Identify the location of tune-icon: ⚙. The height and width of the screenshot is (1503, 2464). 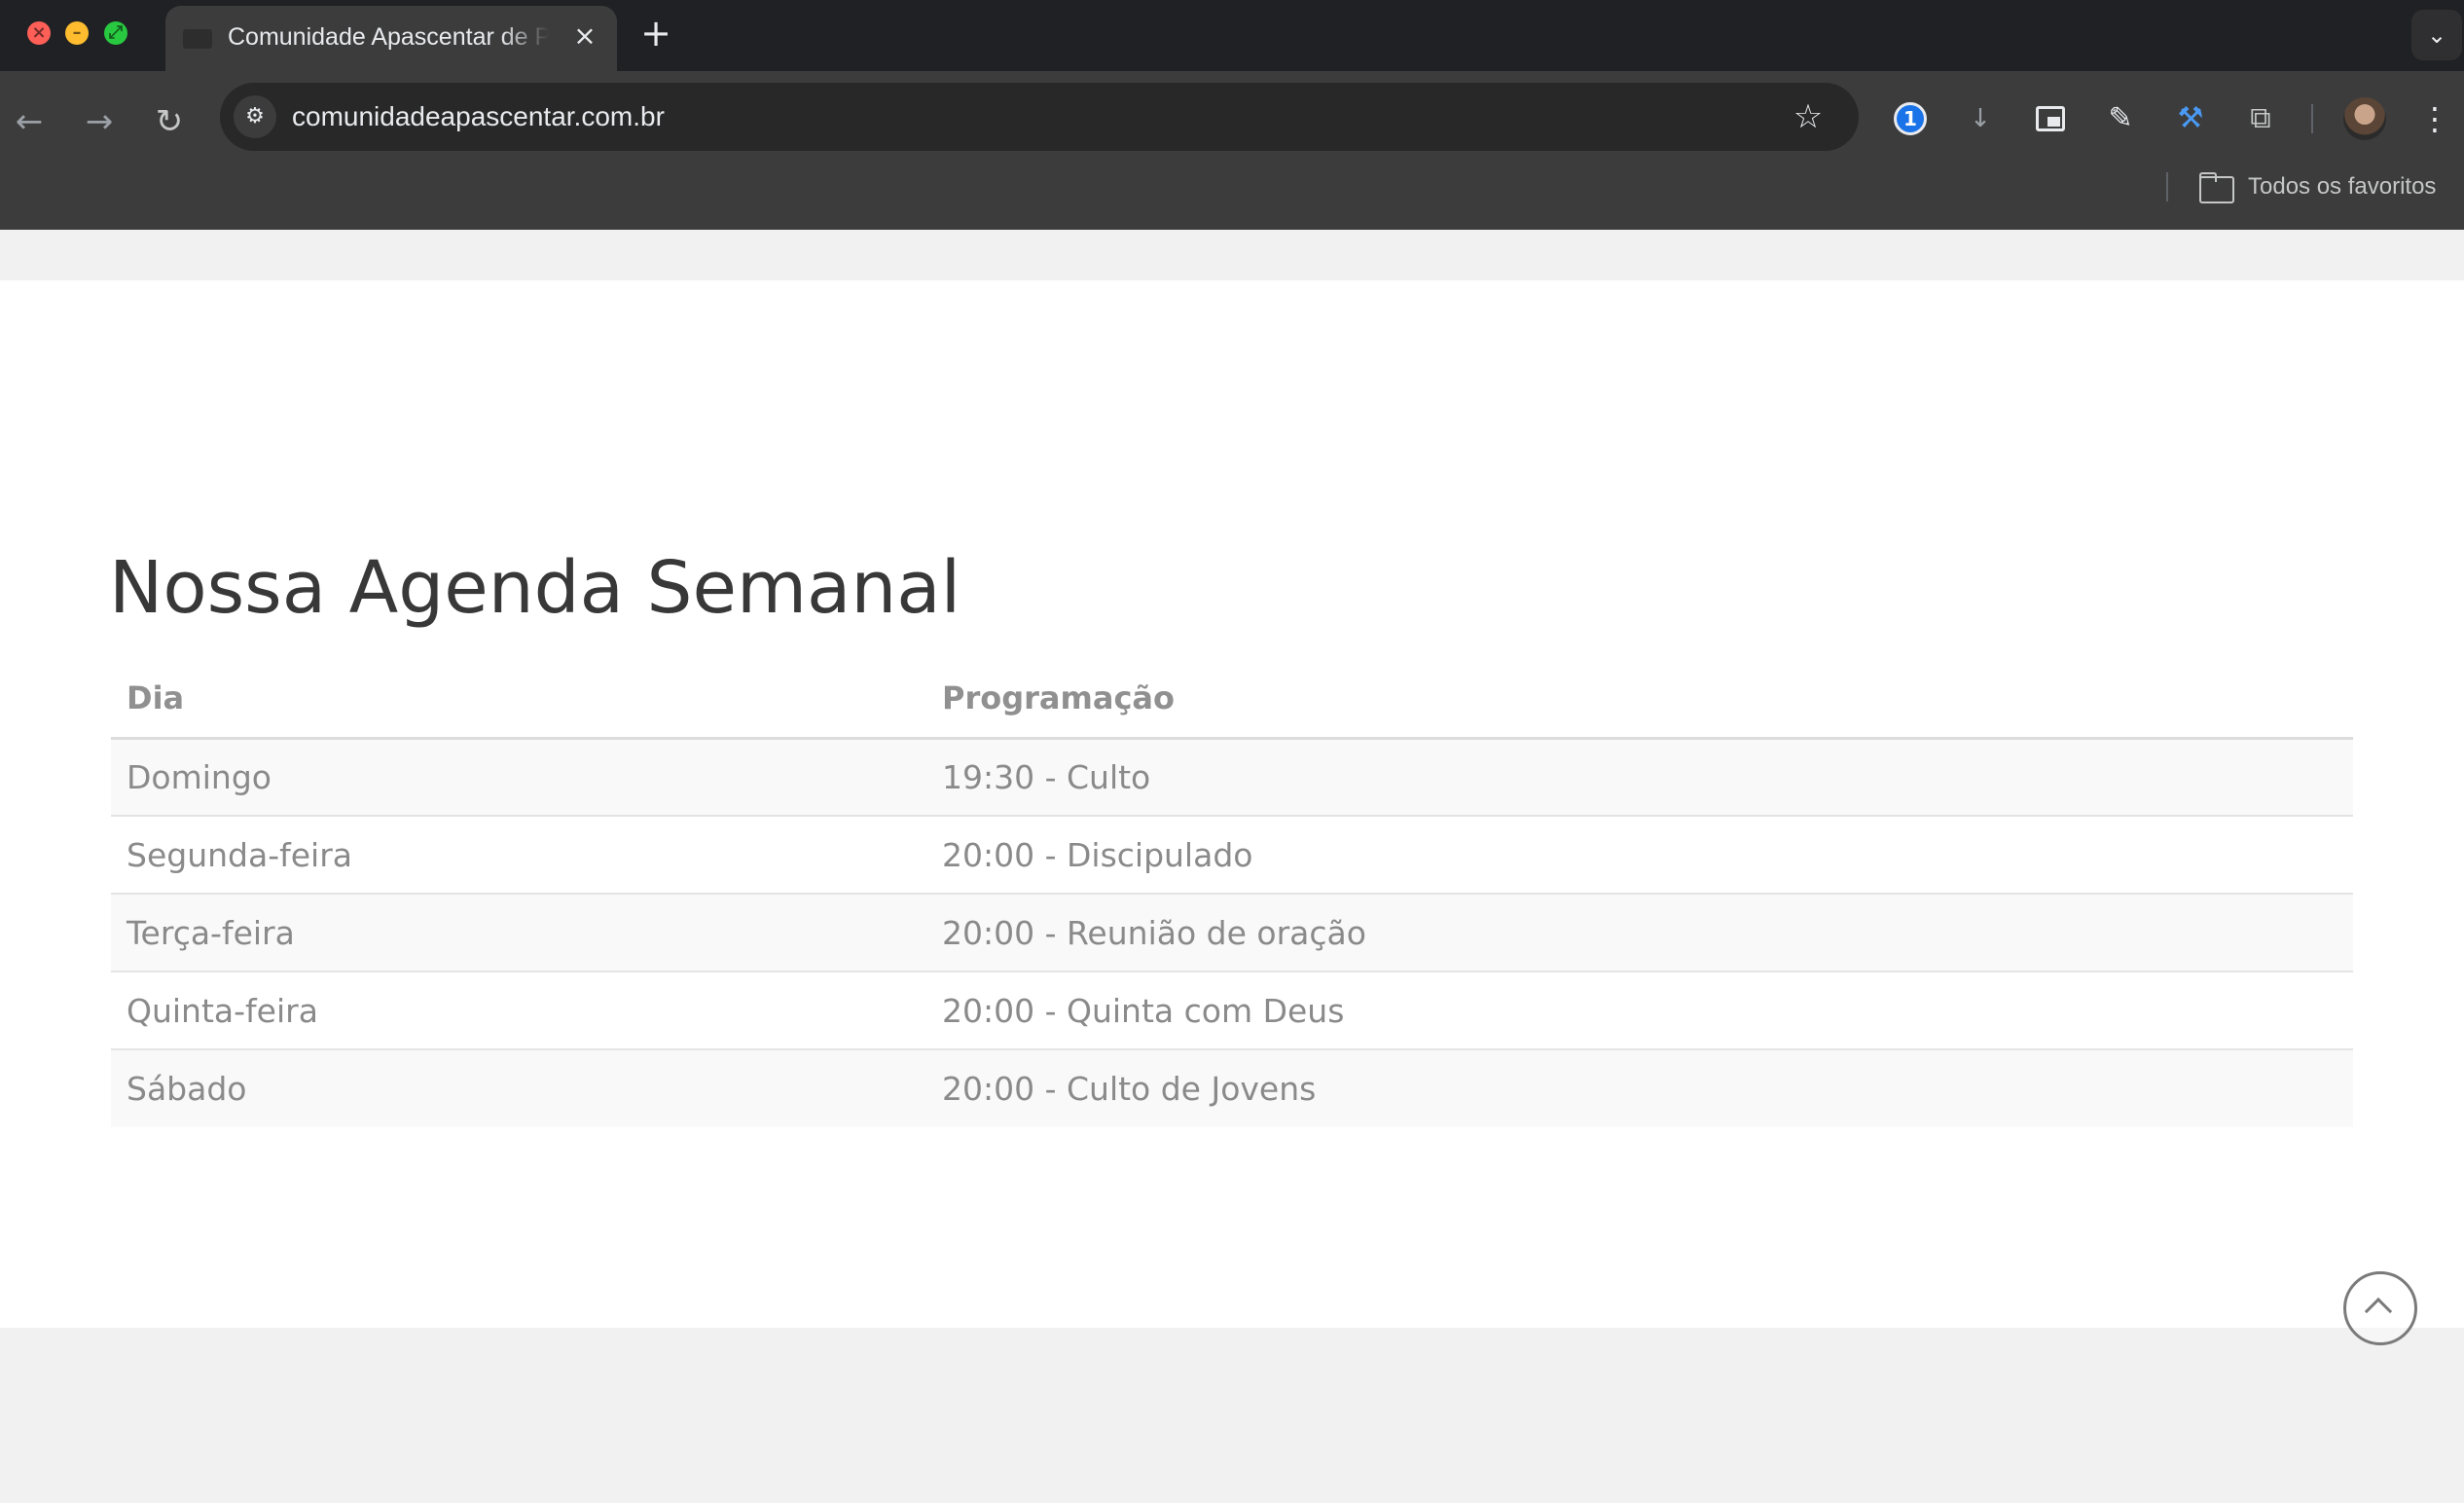
(255, 116).